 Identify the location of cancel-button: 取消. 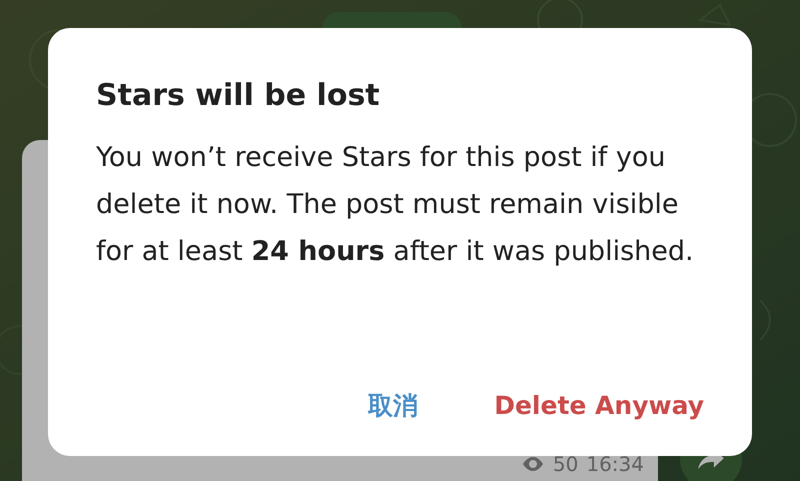
(393, 405).